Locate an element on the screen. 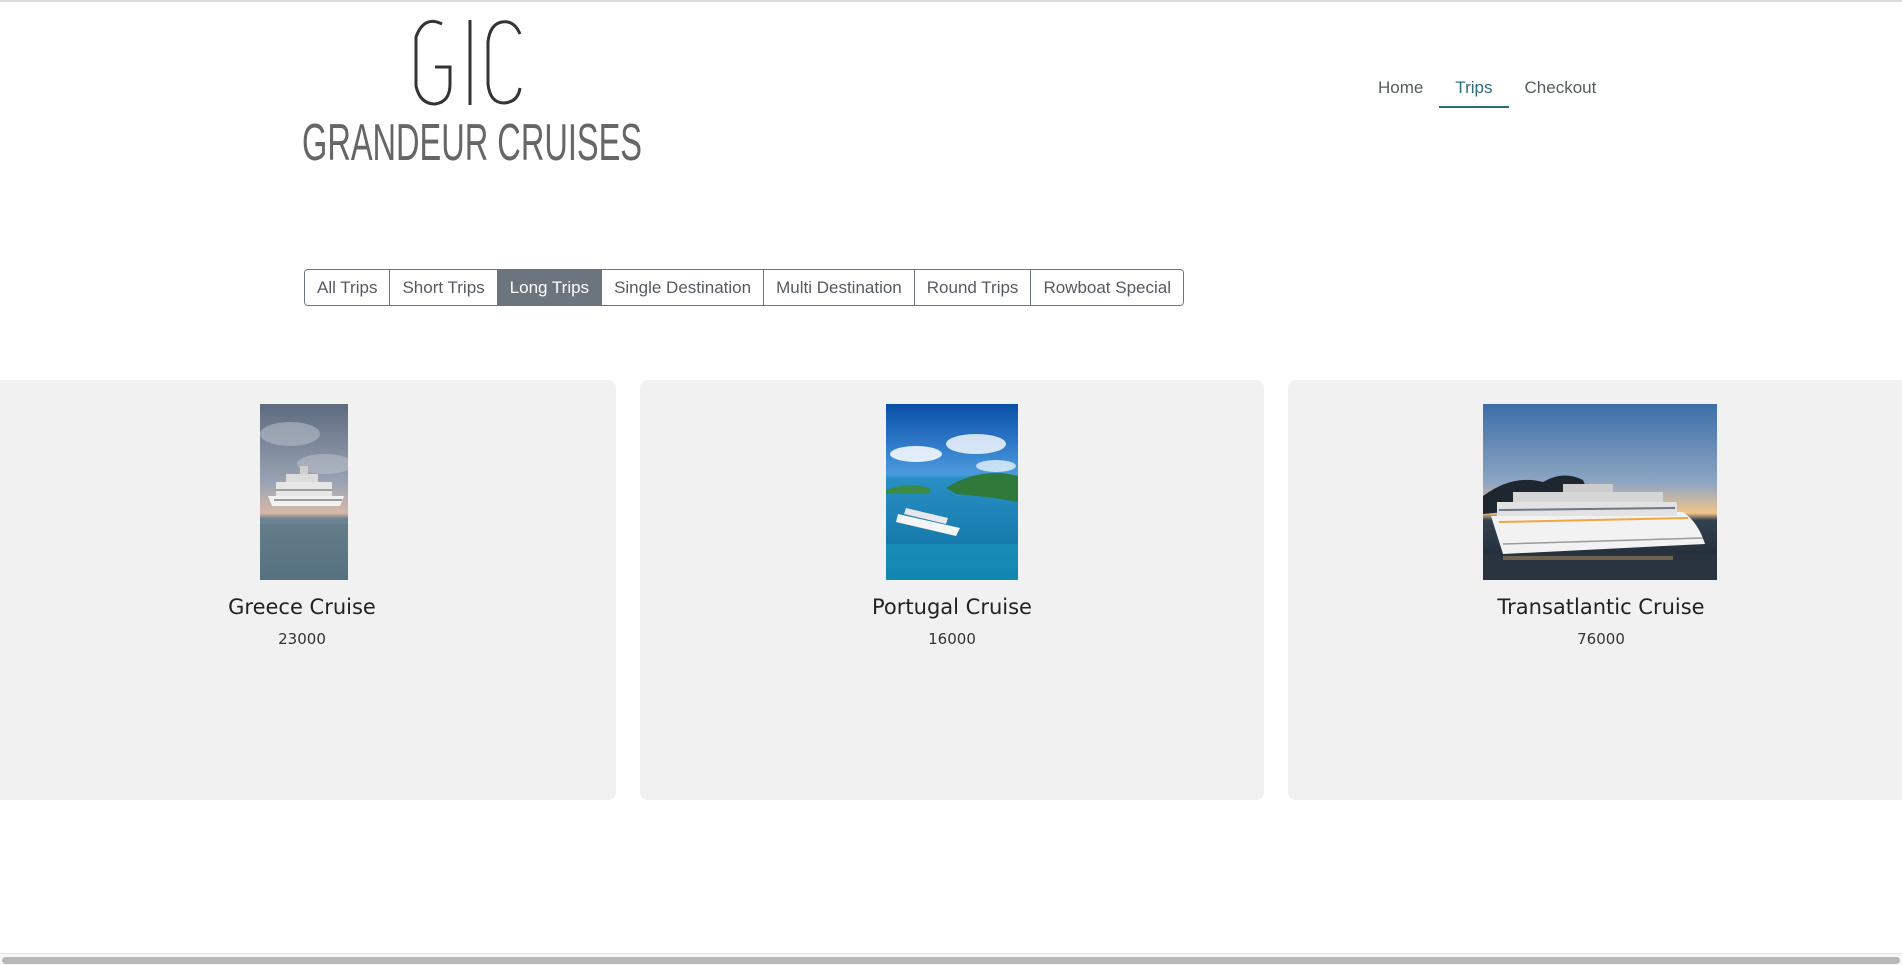 The image size is (1902, 965). nav-home: Home is located at coordinates (1400, 88).